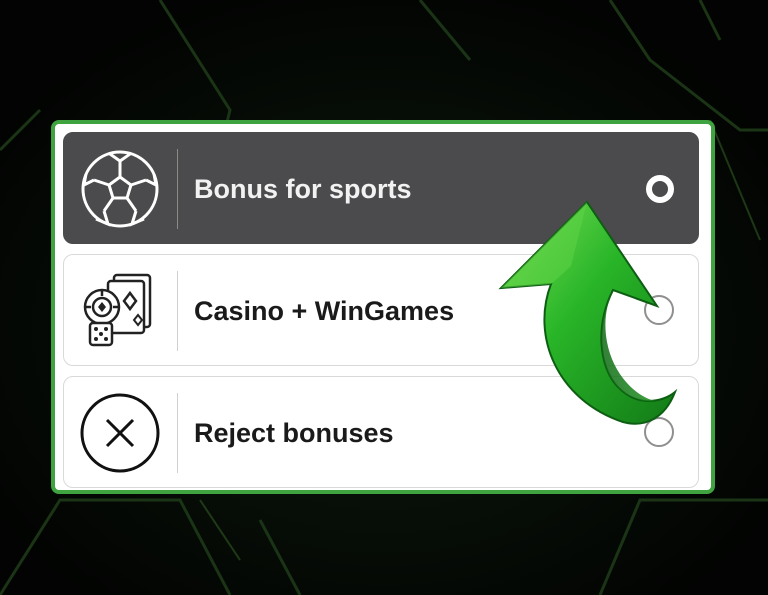 The image size is (768, 595). What do you see at coordinates (294, 433) in the screenshot?
I see `option-label: Reject bonuses` at bounding box center [294, 433].